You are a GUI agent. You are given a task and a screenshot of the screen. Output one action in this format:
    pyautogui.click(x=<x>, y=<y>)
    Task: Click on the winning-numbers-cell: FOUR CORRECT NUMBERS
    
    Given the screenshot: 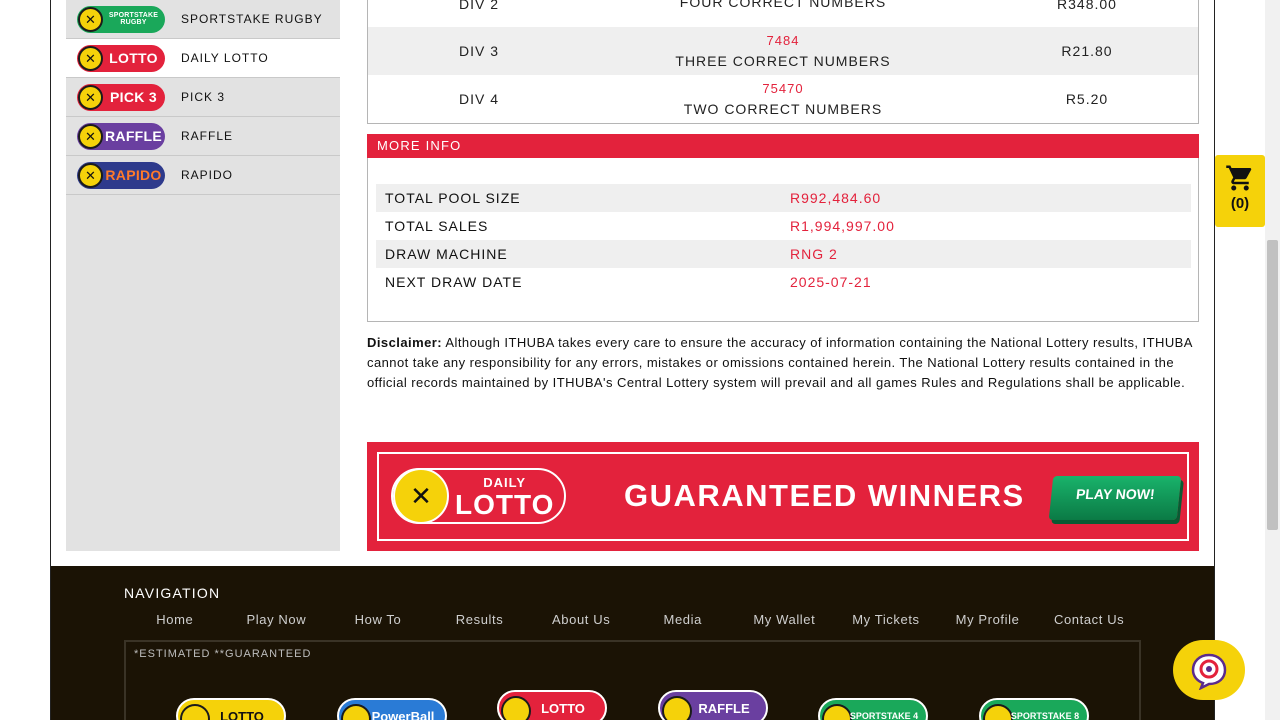 What is the action you would take?
    pyautogui.click(x=783, y=6)
    